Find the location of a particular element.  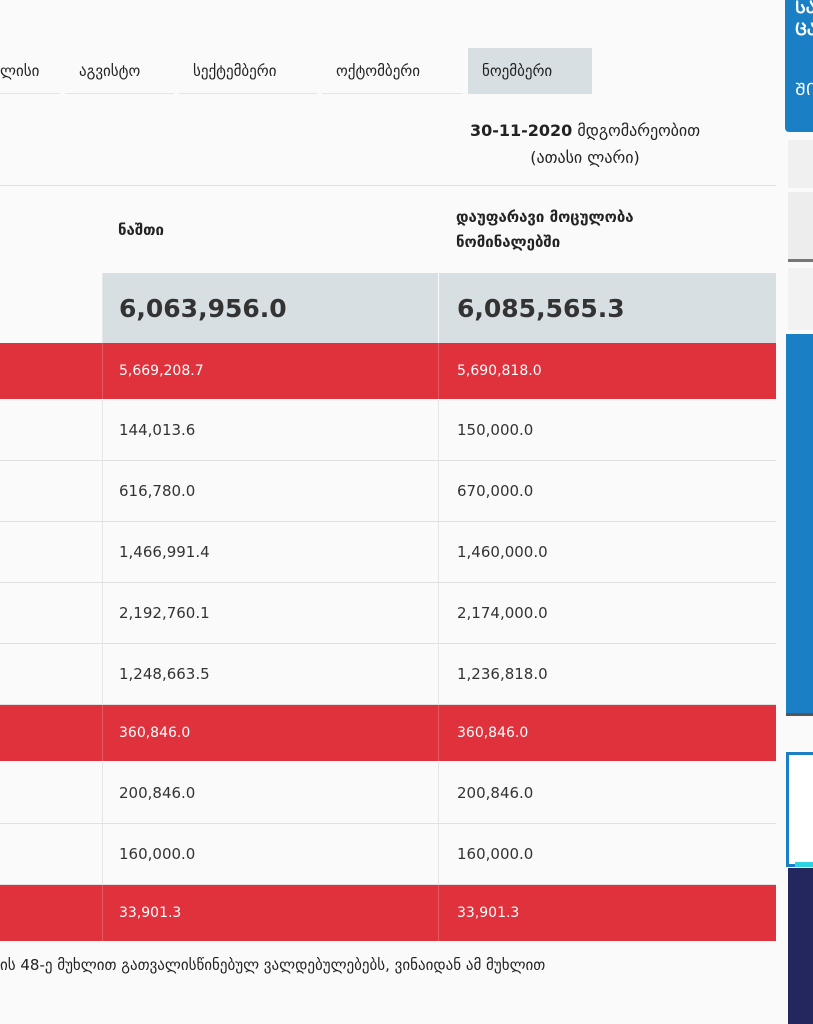

divider is located at coordinates (388, 185).